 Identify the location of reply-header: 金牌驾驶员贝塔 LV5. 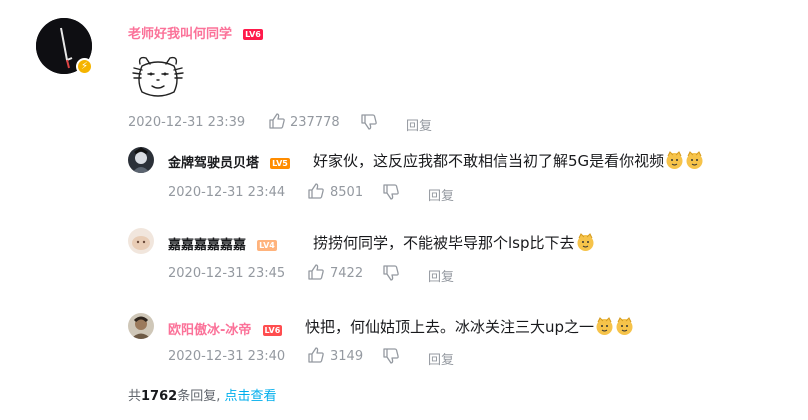
(229, 161).